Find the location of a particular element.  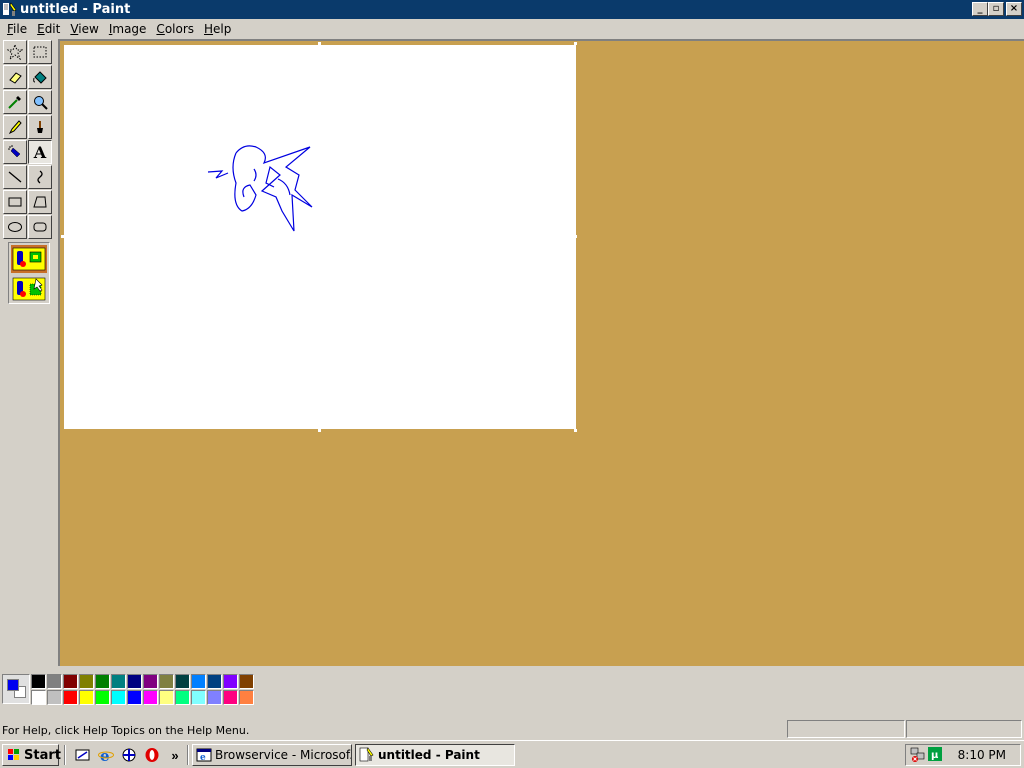

opera-icon is located at coordinates (152, 755).